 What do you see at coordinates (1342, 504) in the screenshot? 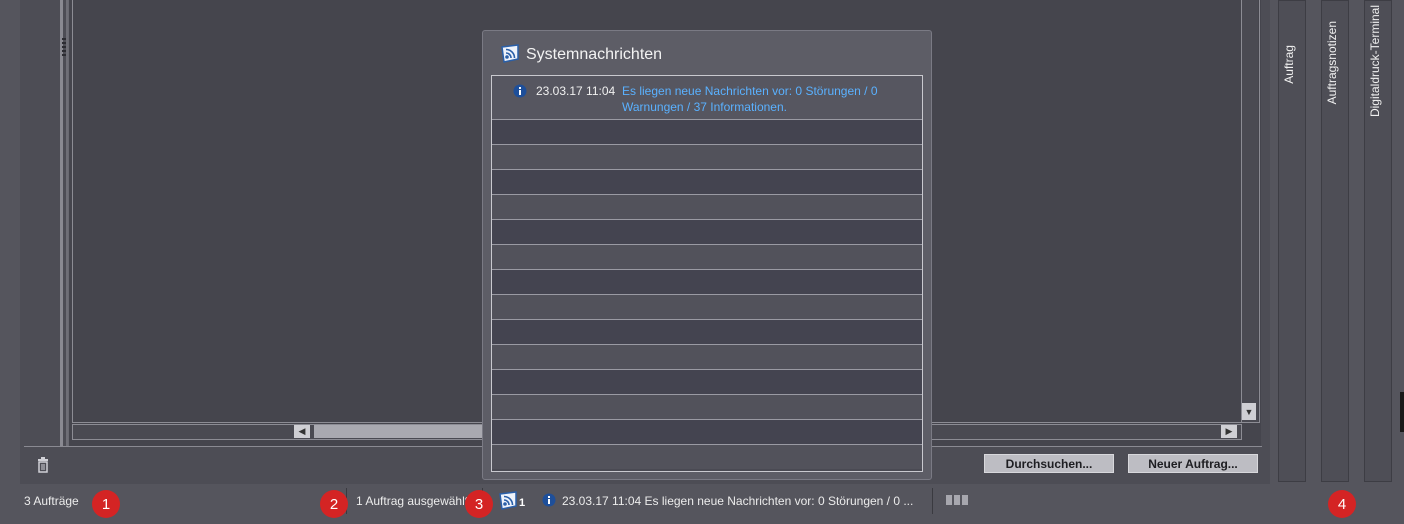
I see `callout-marker-4: 4` at bounding box center [1342, 504].